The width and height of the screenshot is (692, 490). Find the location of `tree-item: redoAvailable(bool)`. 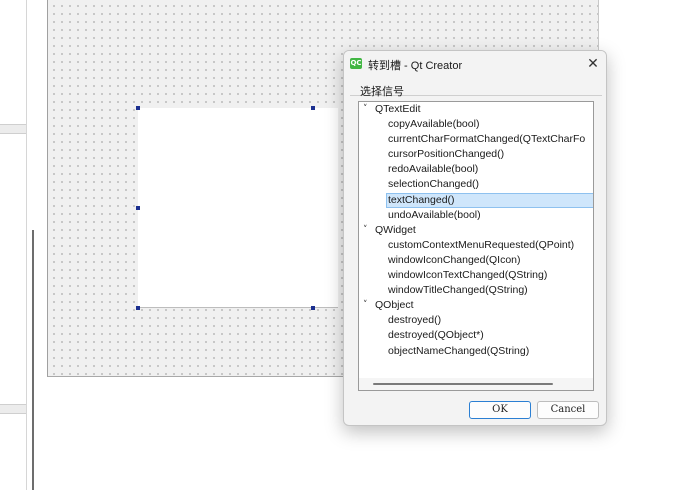

tree-item: redoAvailable(bool) is located at coordinates (476, 169).